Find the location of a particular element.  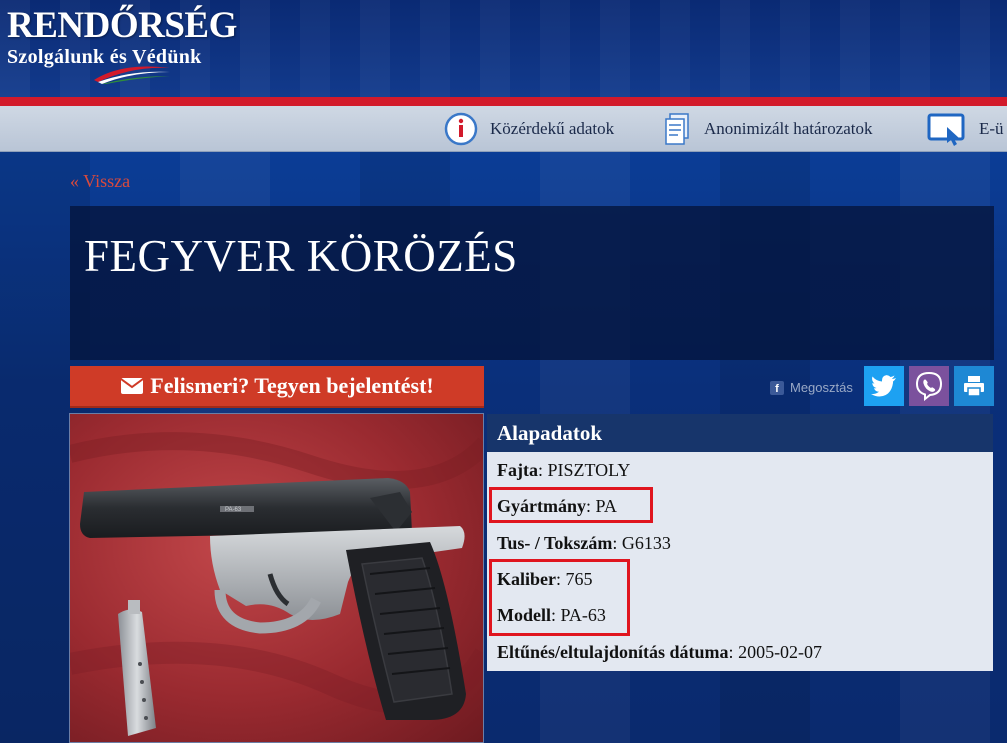

twitter-icon is located at coordinates (883, 386).